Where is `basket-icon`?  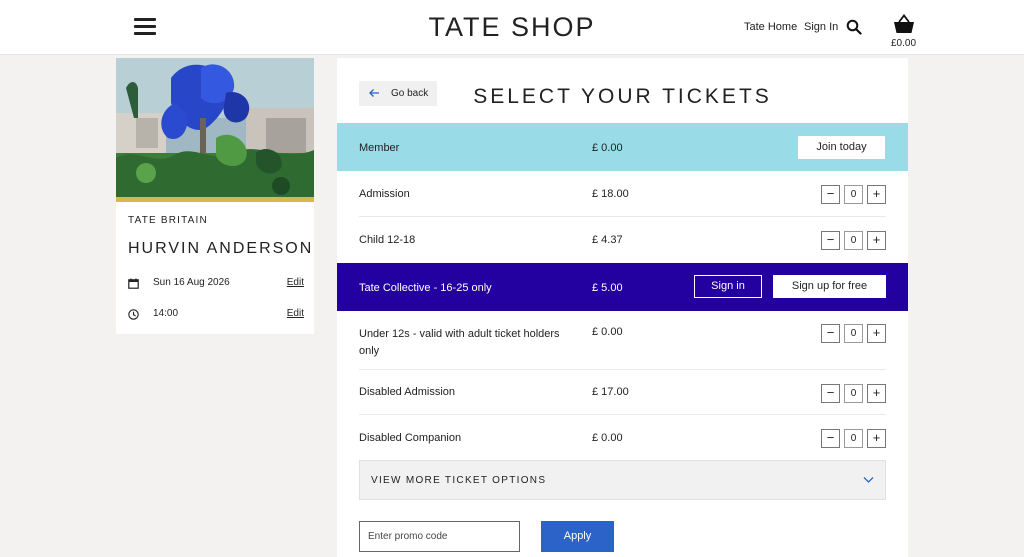 basket-icon is located at coordinates (904, 24).